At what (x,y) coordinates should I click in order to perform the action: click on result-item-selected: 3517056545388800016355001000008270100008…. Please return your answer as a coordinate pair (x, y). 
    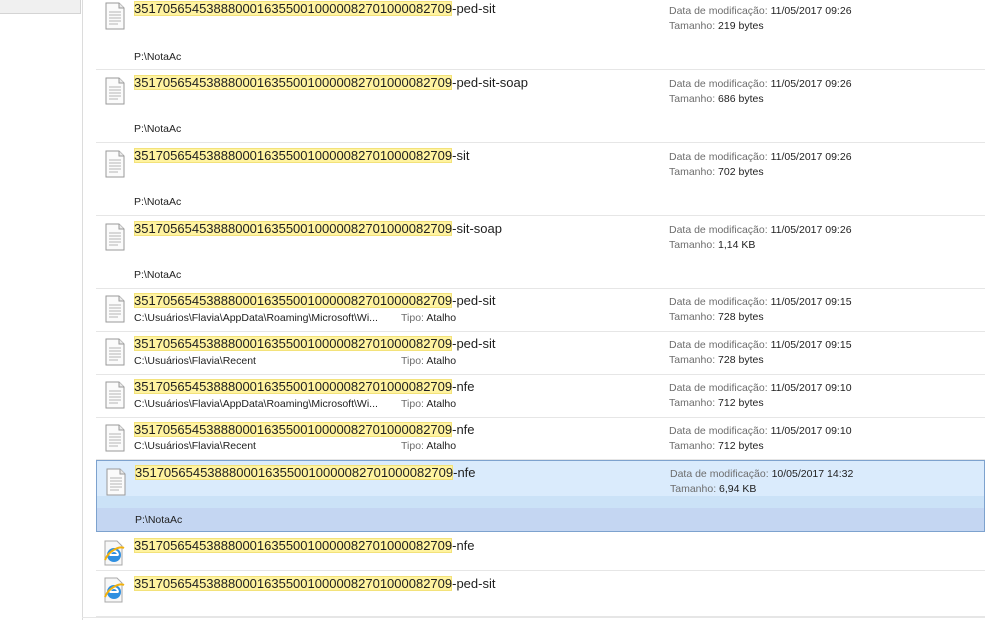
    Looking at the image, I should click on (540, 496).